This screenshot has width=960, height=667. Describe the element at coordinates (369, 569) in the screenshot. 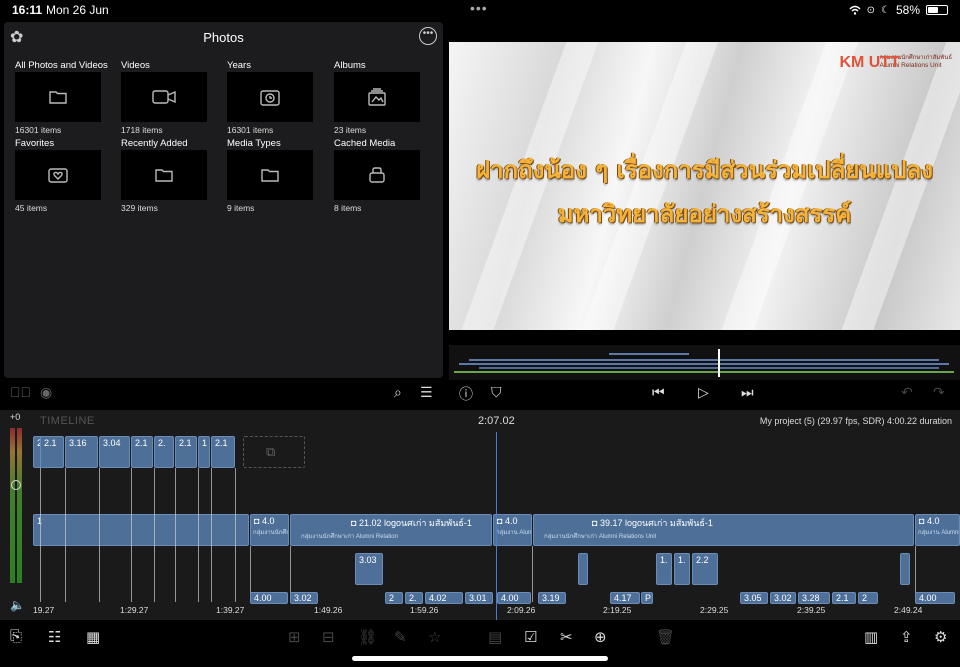

I see `lower-clip: 3.03` at that location.